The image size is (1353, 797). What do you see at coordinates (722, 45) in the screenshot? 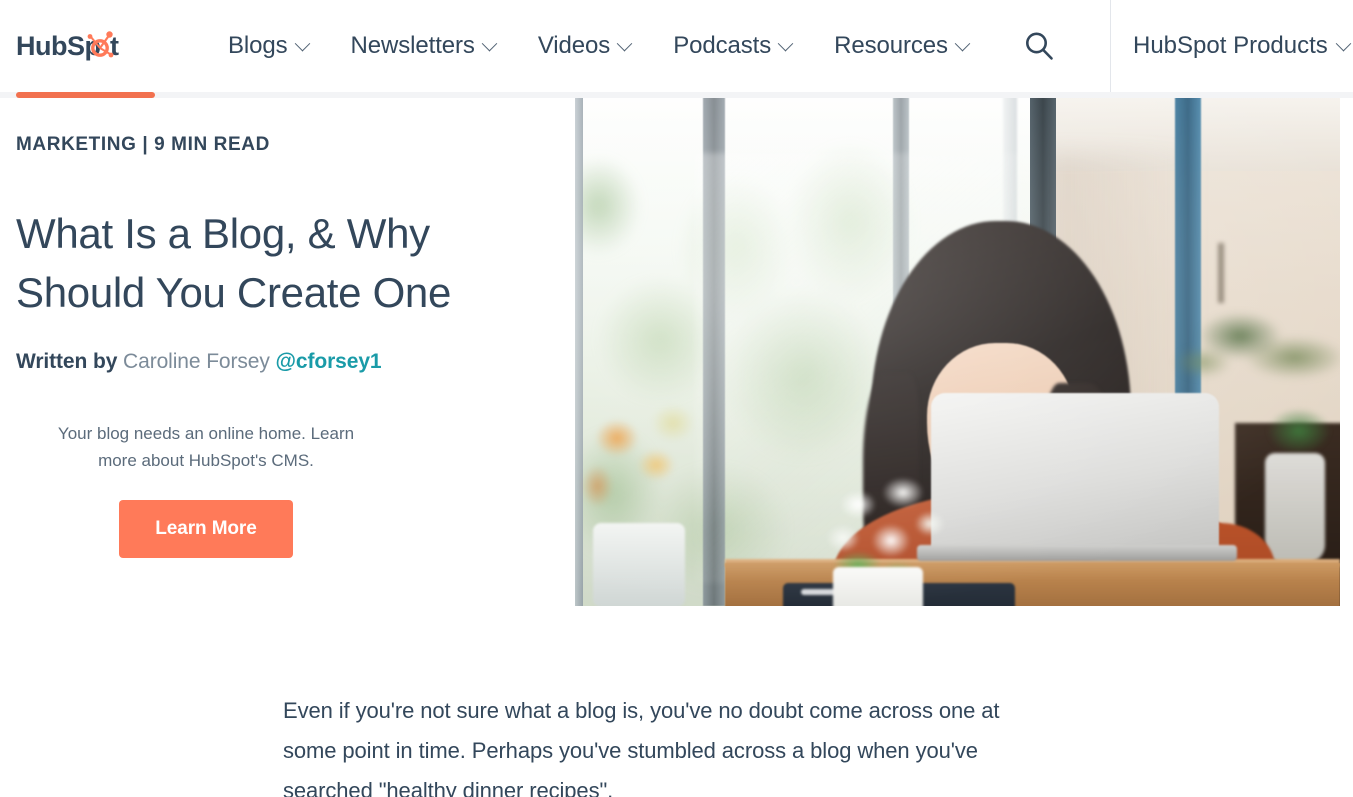
I see `nav-item-label: Podcasts` at bounding box center [722, 45].